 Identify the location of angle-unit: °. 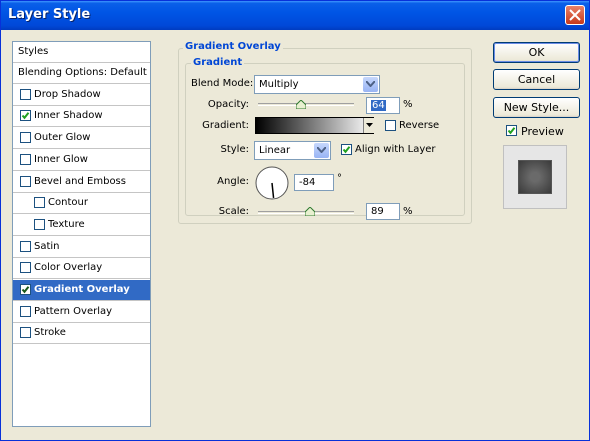
(339, 178).